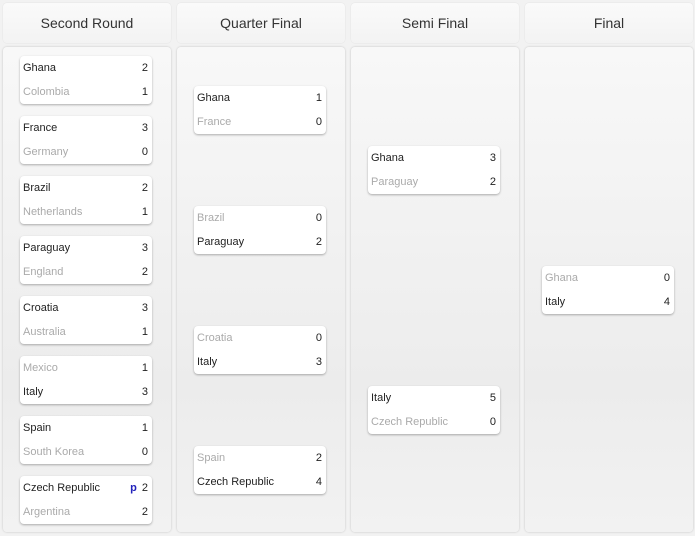  Describe the element at coordinates (492, 398) in the screenshot. I see `team-score: 5` at that location.